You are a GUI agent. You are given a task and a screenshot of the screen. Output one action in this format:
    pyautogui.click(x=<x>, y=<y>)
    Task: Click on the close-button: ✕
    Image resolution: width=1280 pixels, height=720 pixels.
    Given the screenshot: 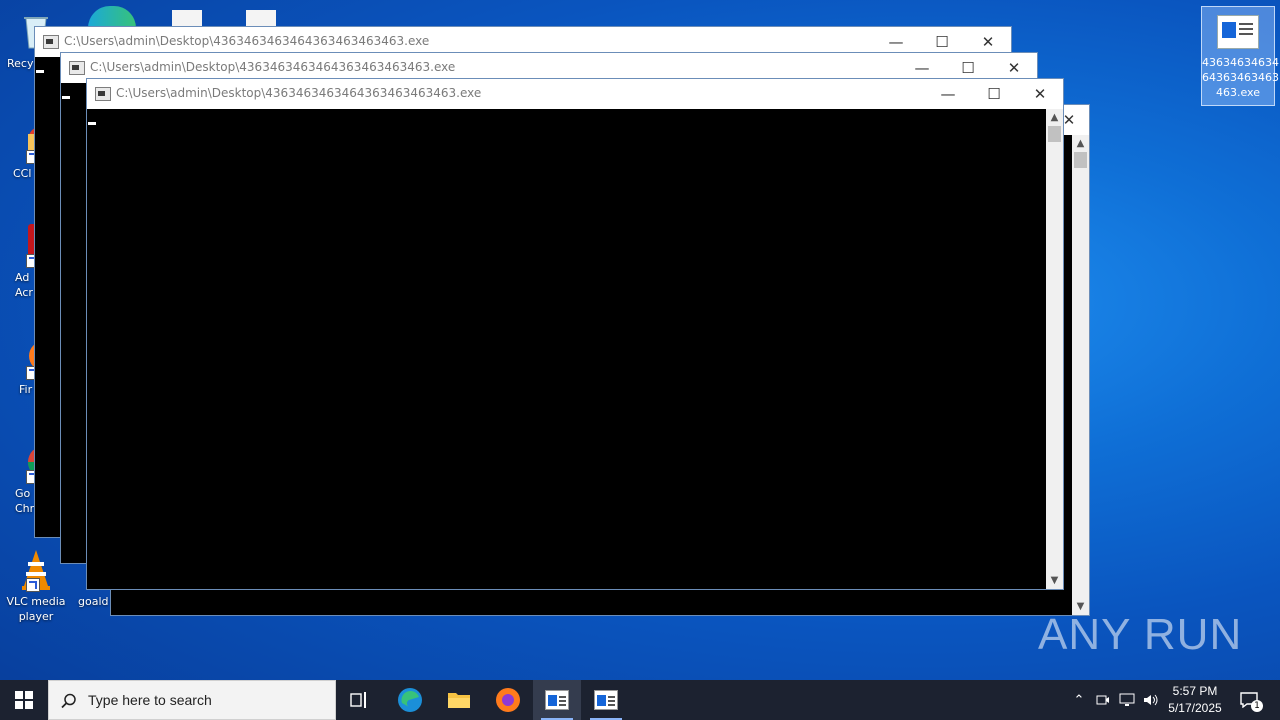 What is the action you would take?
    pyautogui.click(x=1040, y=94)
    